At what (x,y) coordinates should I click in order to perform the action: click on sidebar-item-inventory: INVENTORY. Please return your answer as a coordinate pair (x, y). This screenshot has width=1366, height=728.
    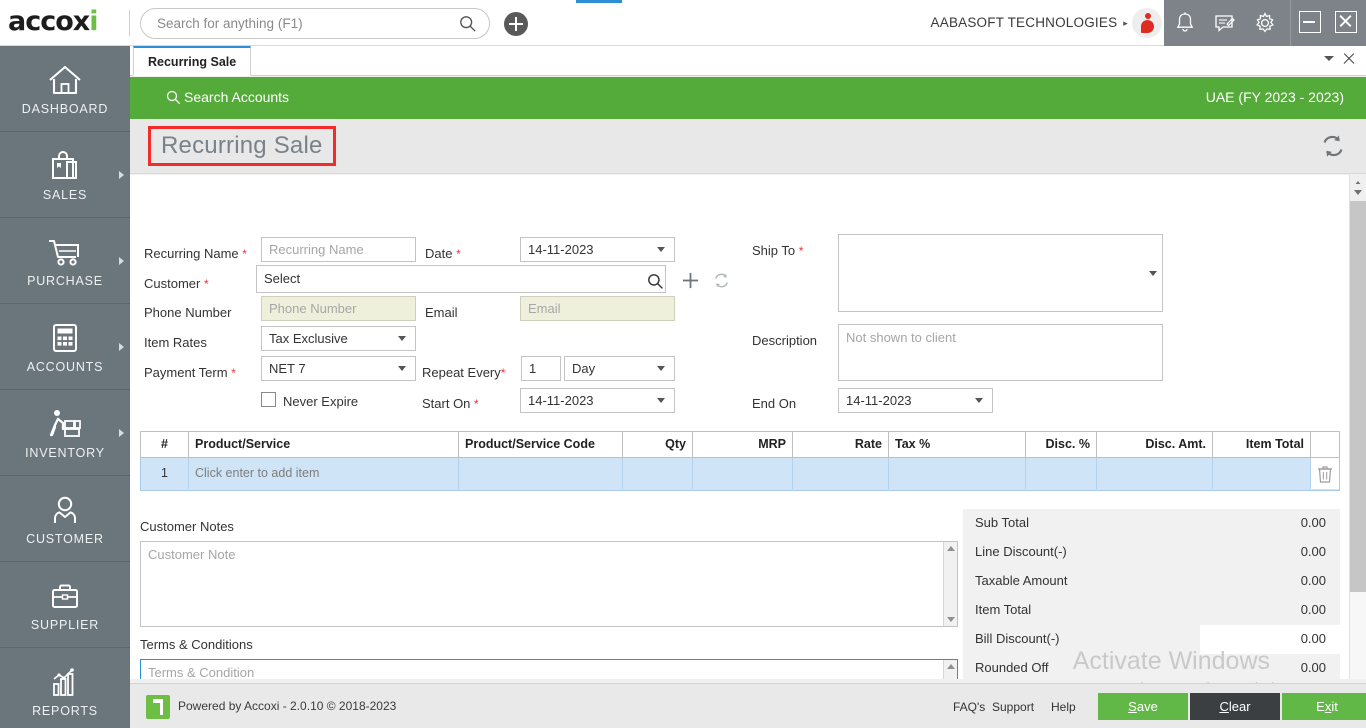
    Looking at the image, I should click on (65, 433).